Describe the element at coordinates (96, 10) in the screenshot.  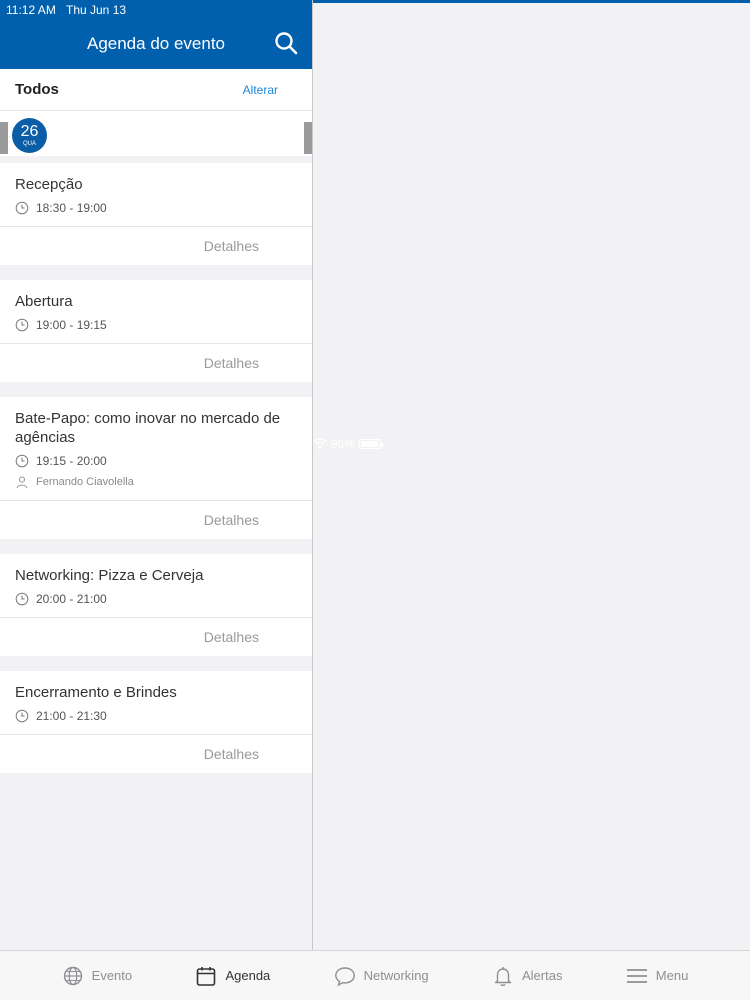
I see `status-date: Thu Jun 13` at that location.